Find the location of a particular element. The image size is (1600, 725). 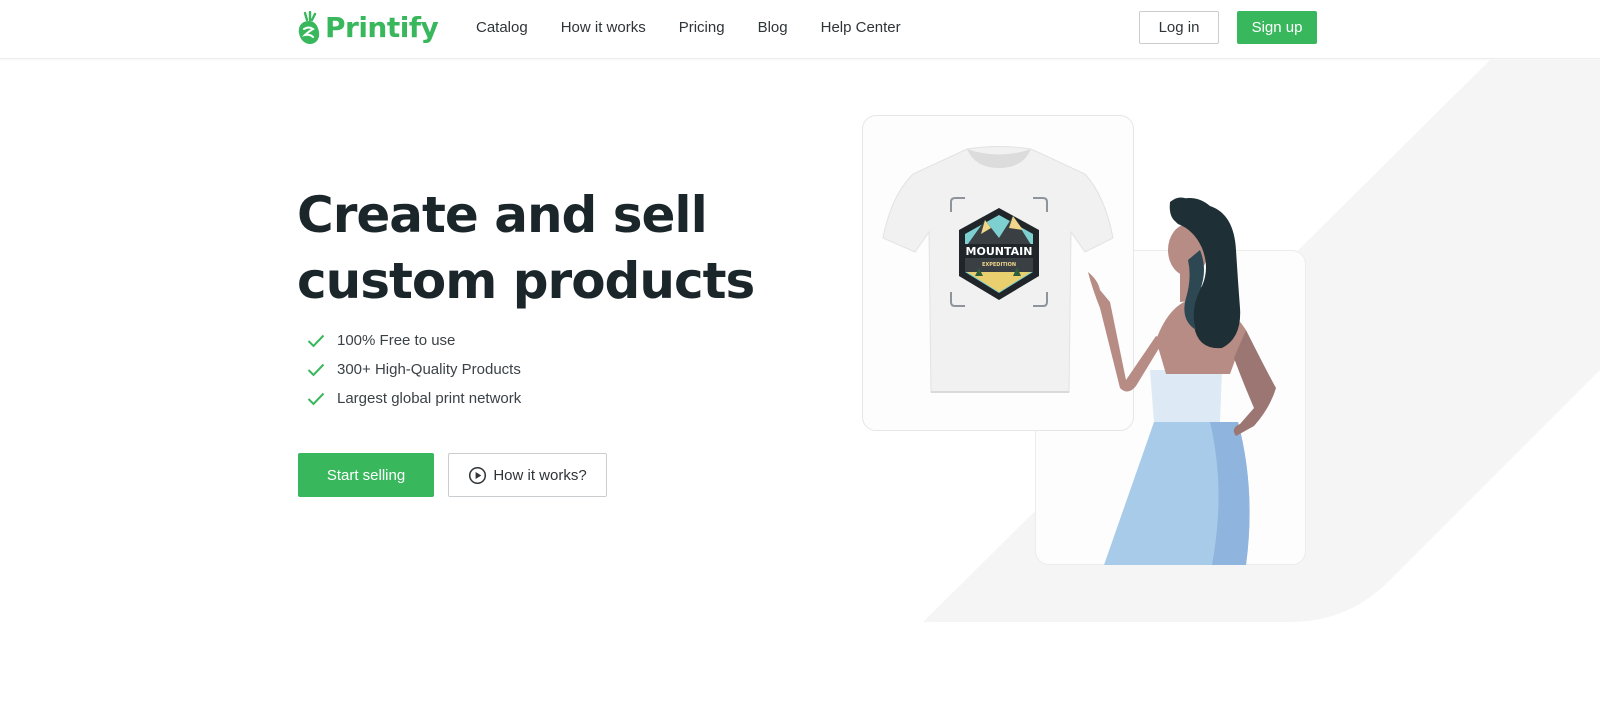

play-circle-icon is located at coordinates (478, 475).